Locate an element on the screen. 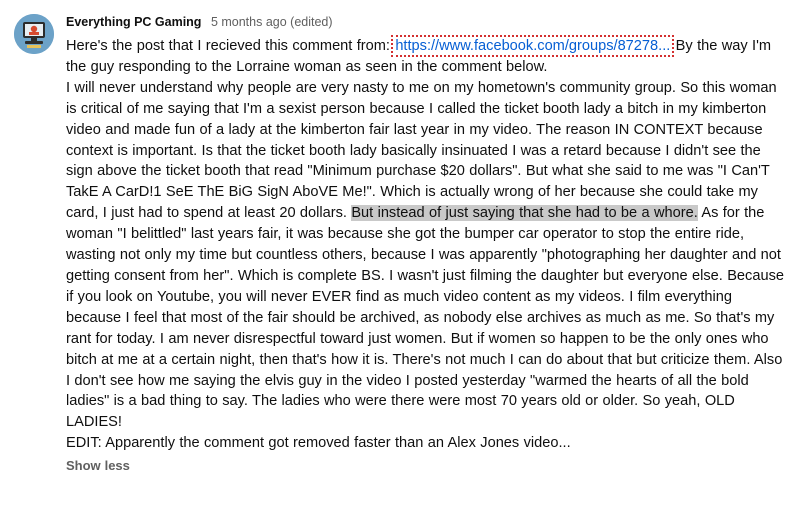 The width and height of the screenshot is (795, 512). avatar is located at coordinates (34, 34).